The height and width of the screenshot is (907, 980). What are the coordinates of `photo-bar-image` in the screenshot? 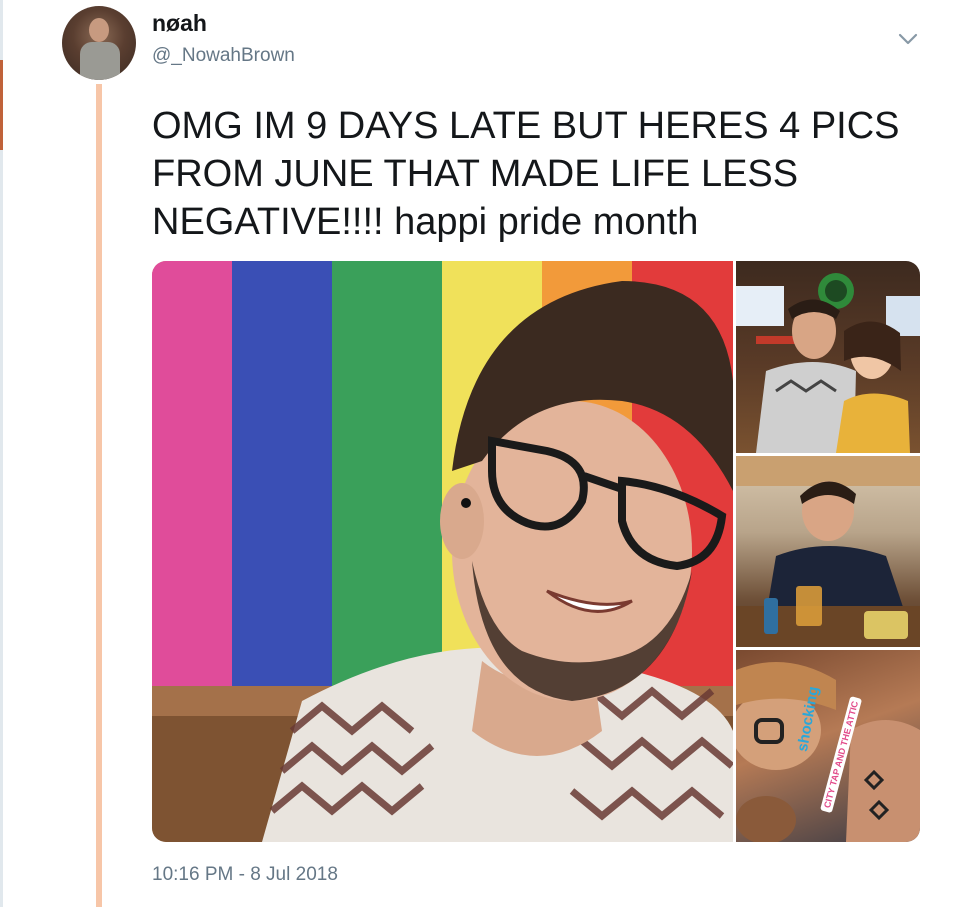 It's located at (828, 363).